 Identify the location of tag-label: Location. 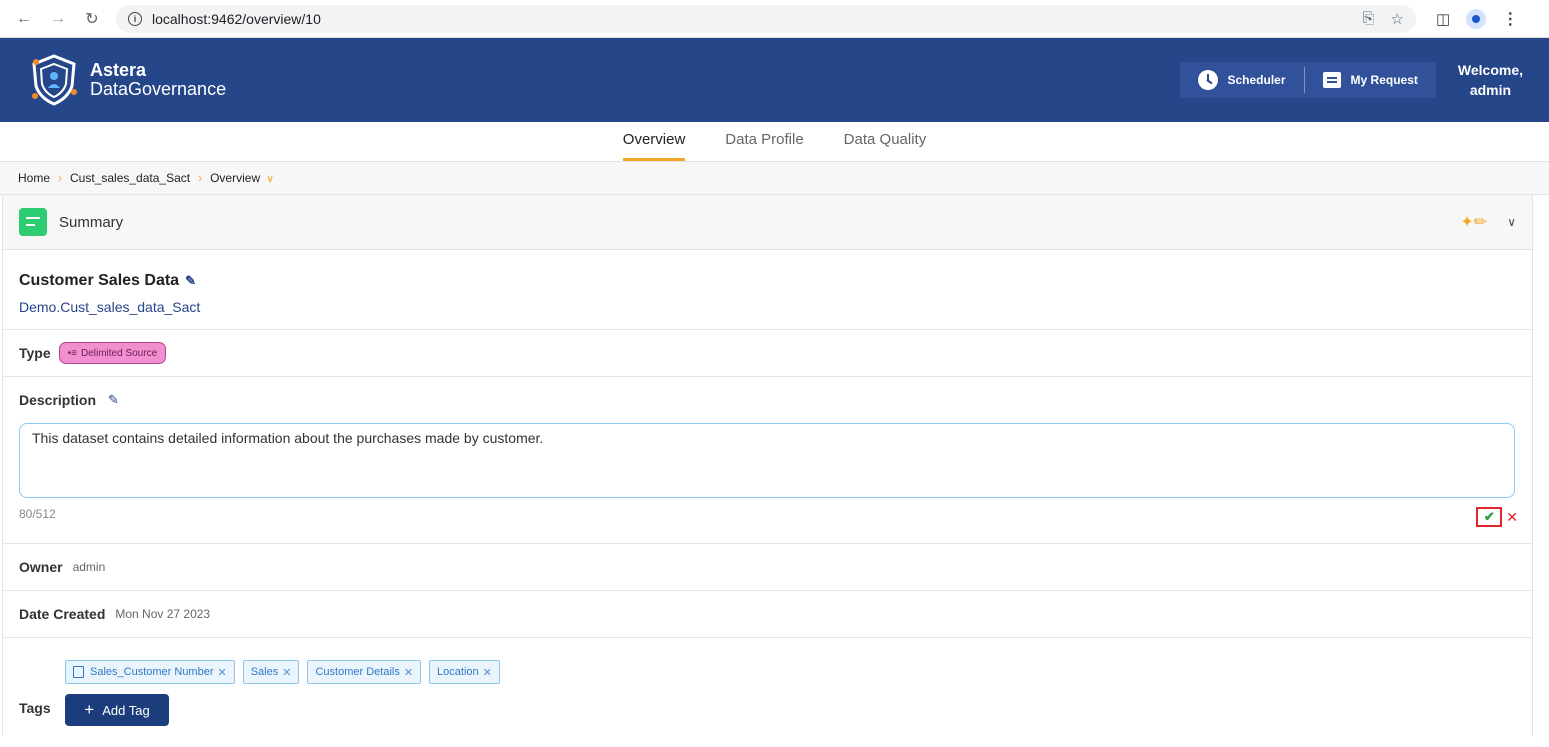
(458, 672).